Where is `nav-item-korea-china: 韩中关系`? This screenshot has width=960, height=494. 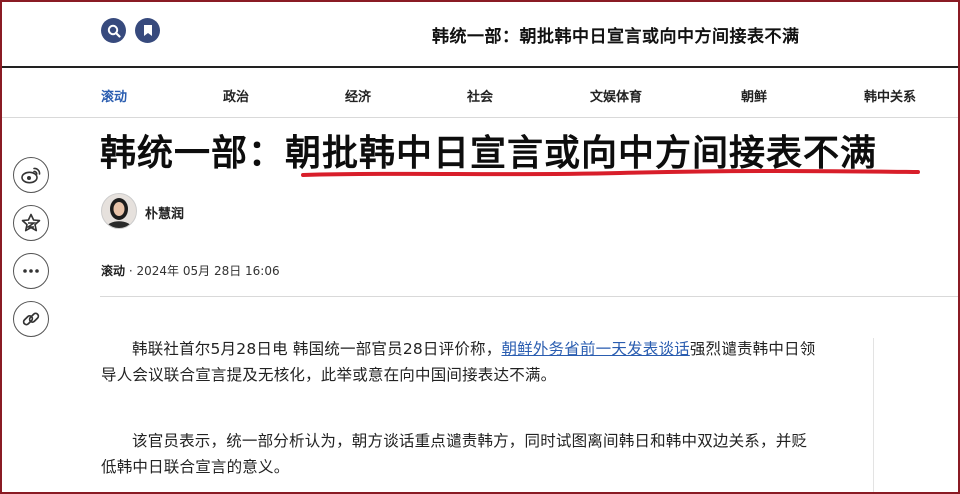
nav-item-korea-china: 韩中关系 is located at coordinates (890, 95).